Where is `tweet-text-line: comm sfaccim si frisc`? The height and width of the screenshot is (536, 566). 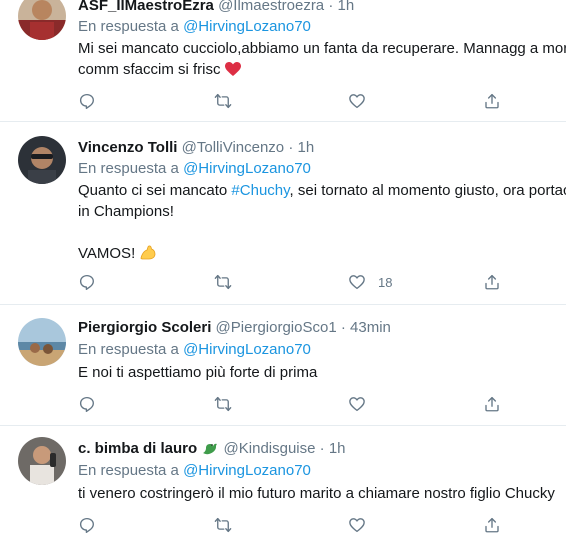
tweet-text-line: comm sfaccim si frisc is located at coordinates (322, 71).